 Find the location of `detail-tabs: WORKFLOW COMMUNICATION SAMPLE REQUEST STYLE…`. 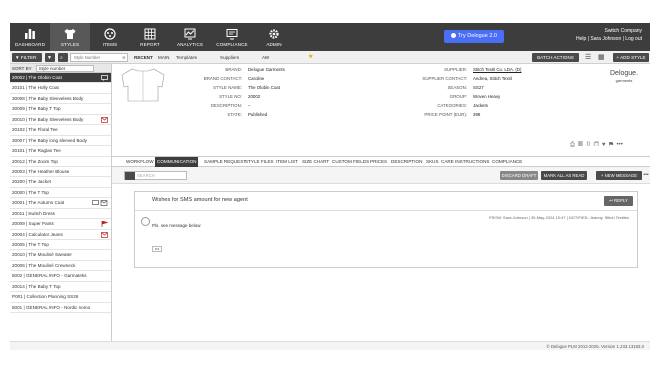

detail-tabs: WORKFLOW COMMUNICATION SAMPLE REQUEST STYLE… is located at coordinates (381, 161).